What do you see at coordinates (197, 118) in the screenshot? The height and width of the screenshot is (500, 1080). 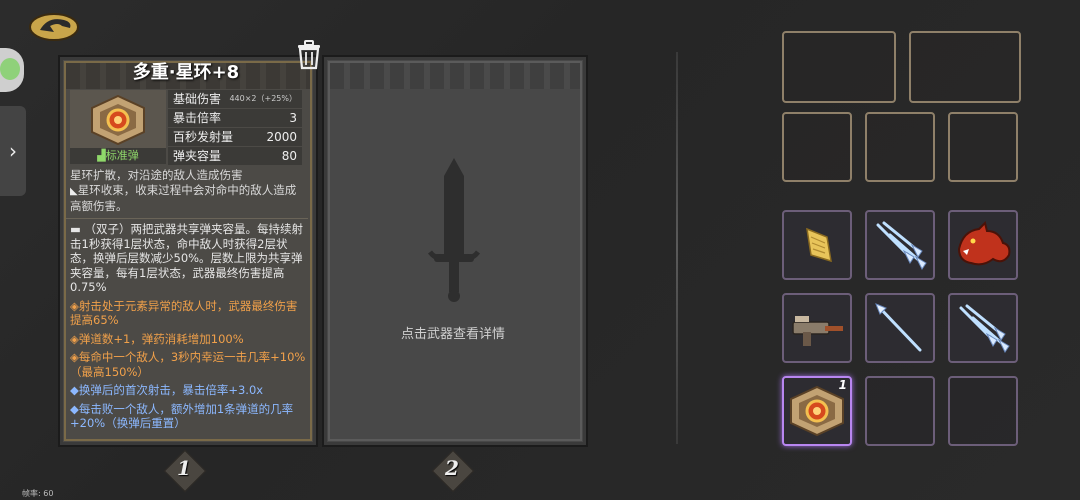 I see `stat-label: 暴击倍率` at bounding box center [197, 118].